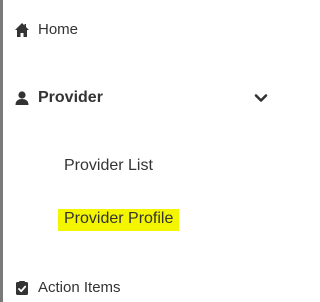 Image resolution: width=320 pixels, height=302 pixels. Describe the element at coordinates (70, 97) in the screenshot. I see `nav-item-provider-label: Provider` at that location.